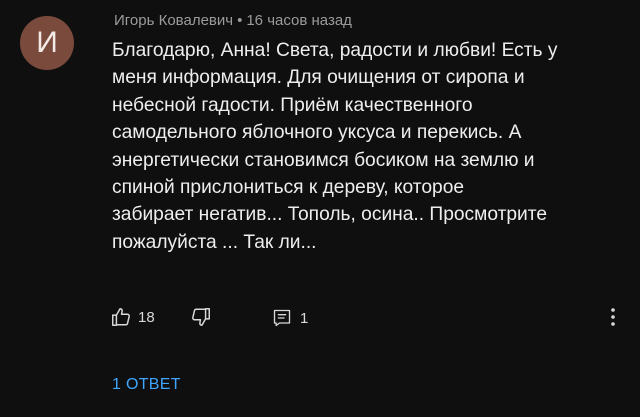  What do you see at coordinates (146, 317) in the screenshot?
I see `like-count: 18` at bounding box center [146, 317].